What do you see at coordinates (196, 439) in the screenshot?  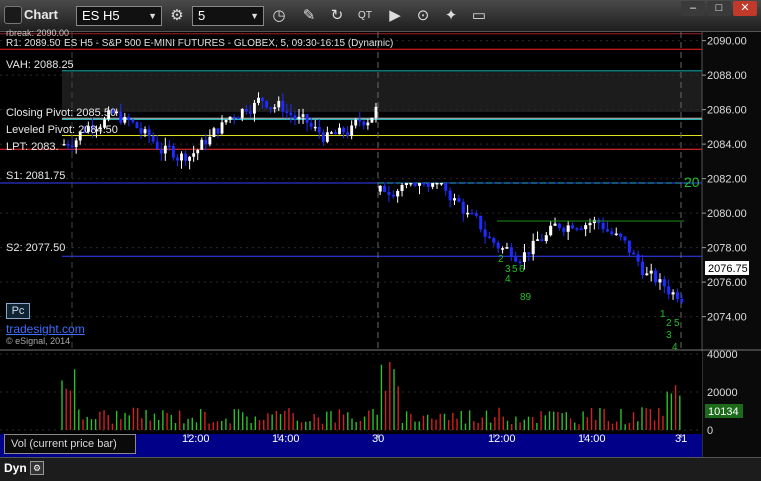 I see `time-tick-label: 12:00` at bounding box center [196, 439].